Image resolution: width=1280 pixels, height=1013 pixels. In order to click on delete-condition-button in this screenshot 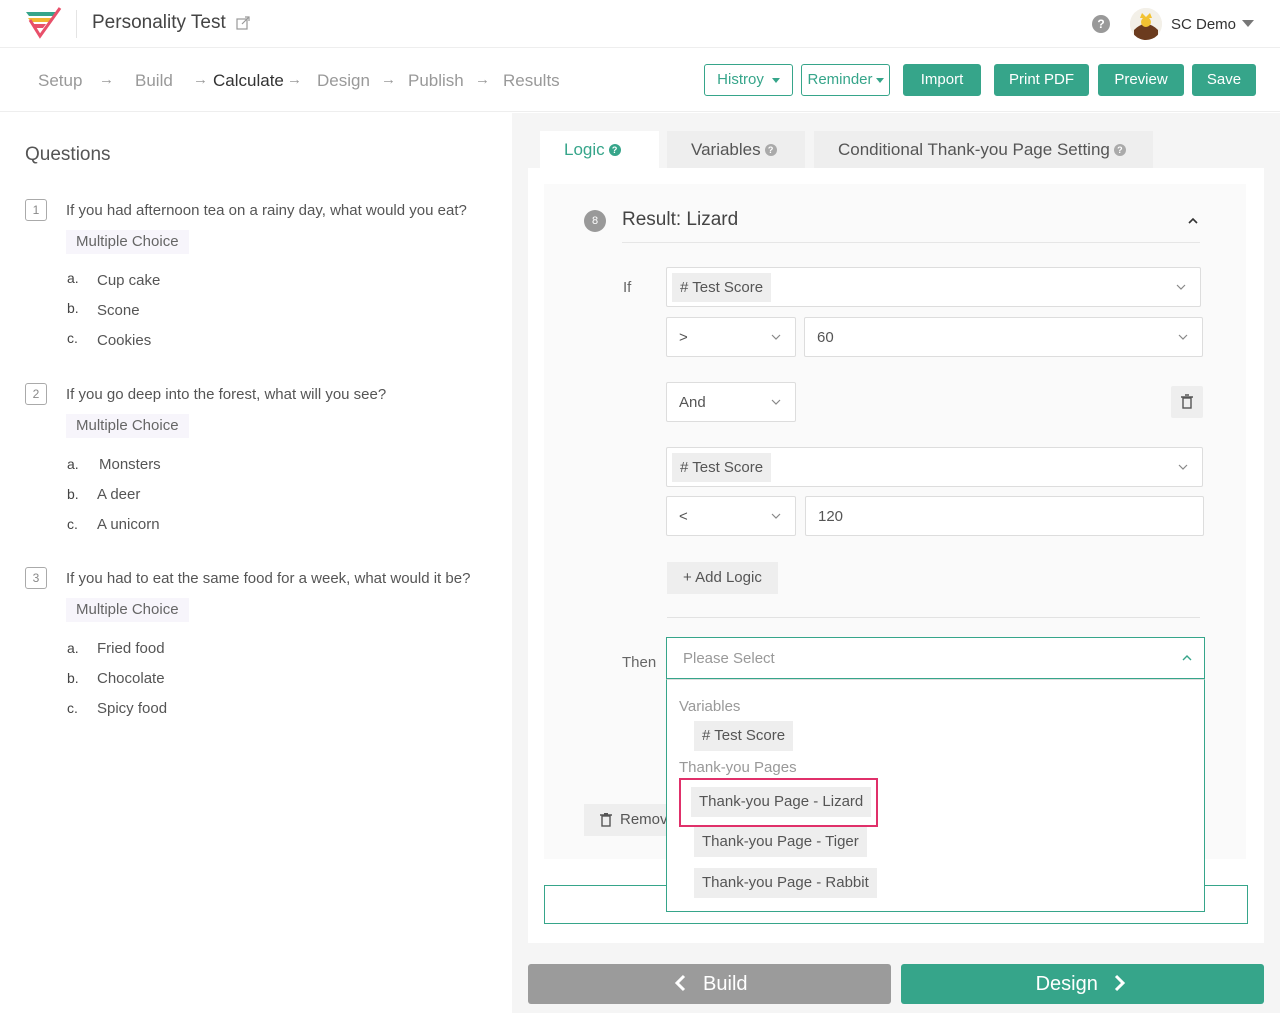, I will do `click(1187, 402)`.